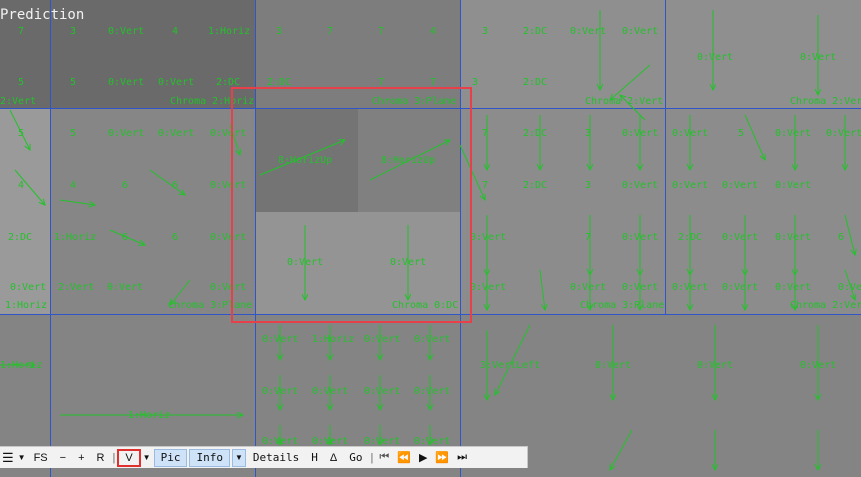  What do you see at coordinates (333, 458) in the screenshot?
I see `delta-button: Δ` at bounding box center [333, 458].